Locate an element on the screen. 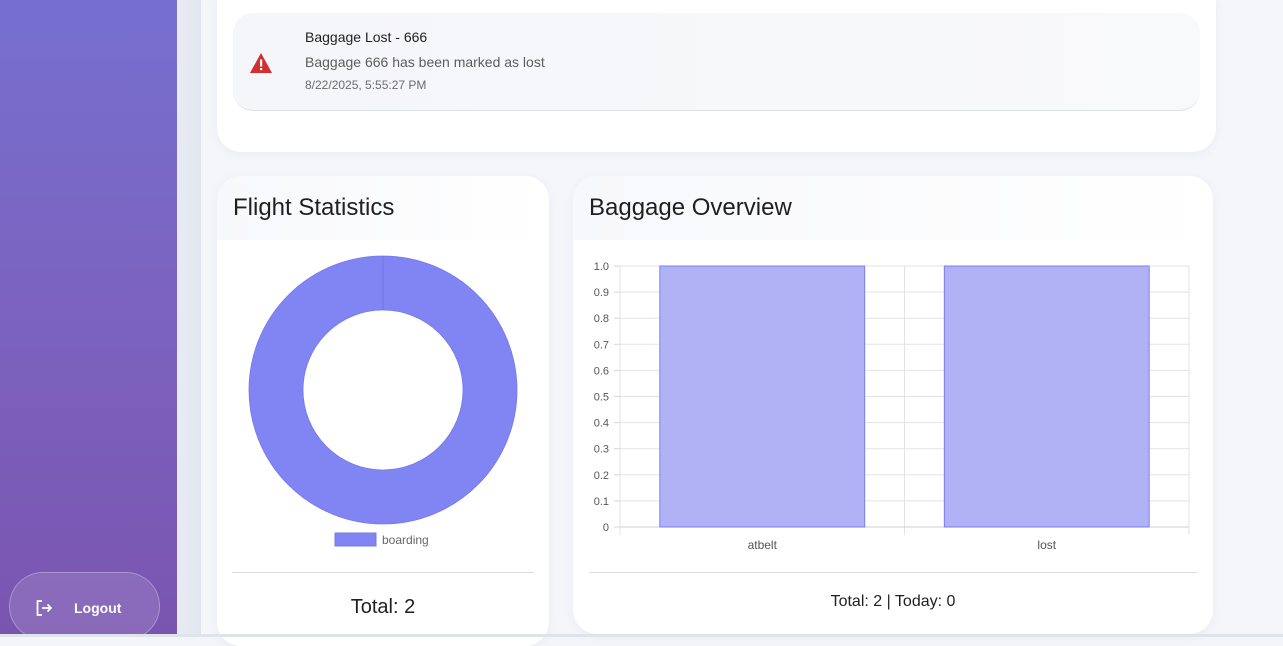  logout-icon is located at coordinates (44, 608).